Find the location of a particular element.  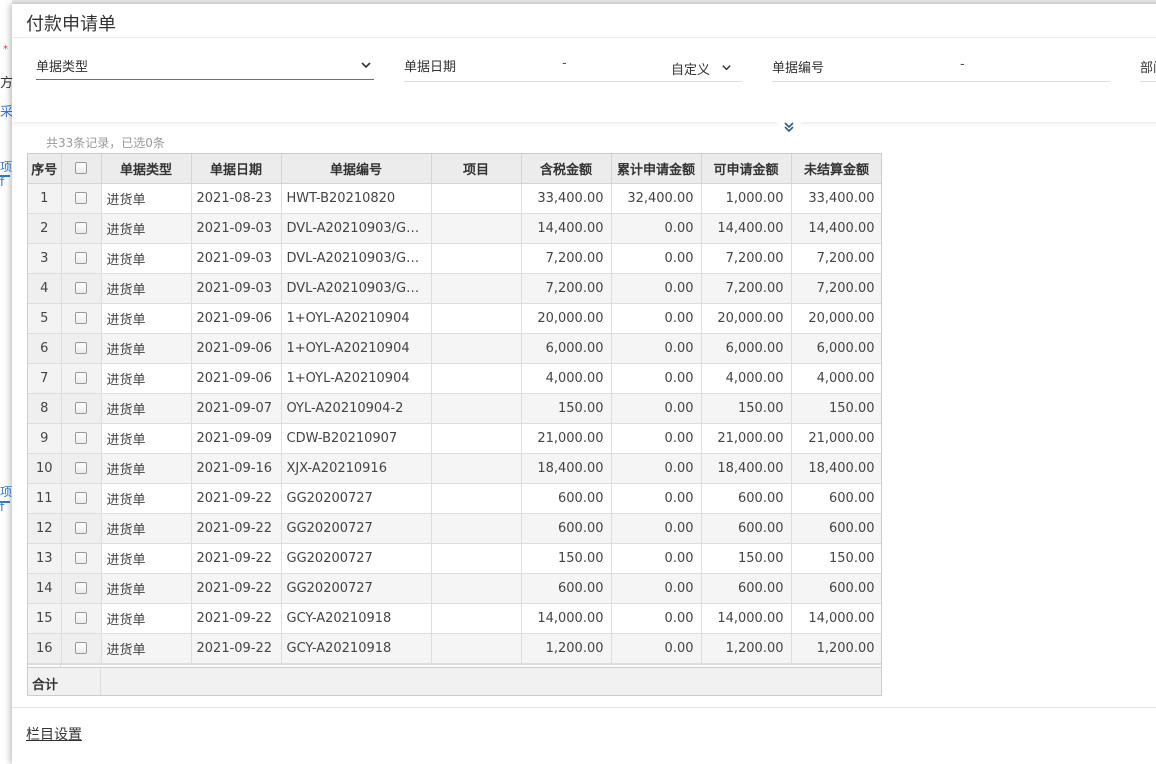

background-tab-fragment: 项f is located at coordinates (6, 174).